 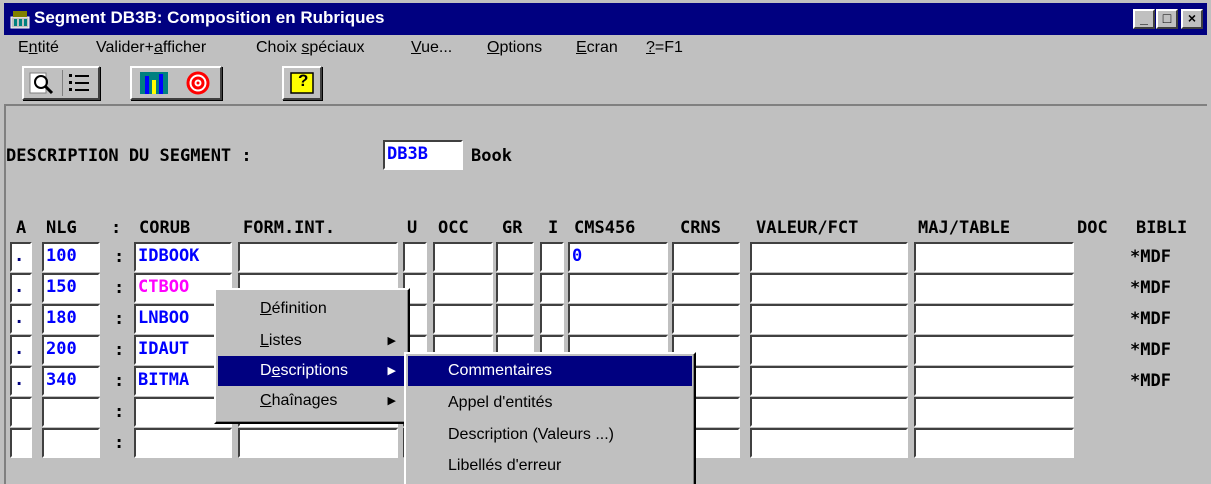 What do you see at coordinates (491, 156) in the screenshot?
I see `segment-name: Book` at bounding box center [491, 156].